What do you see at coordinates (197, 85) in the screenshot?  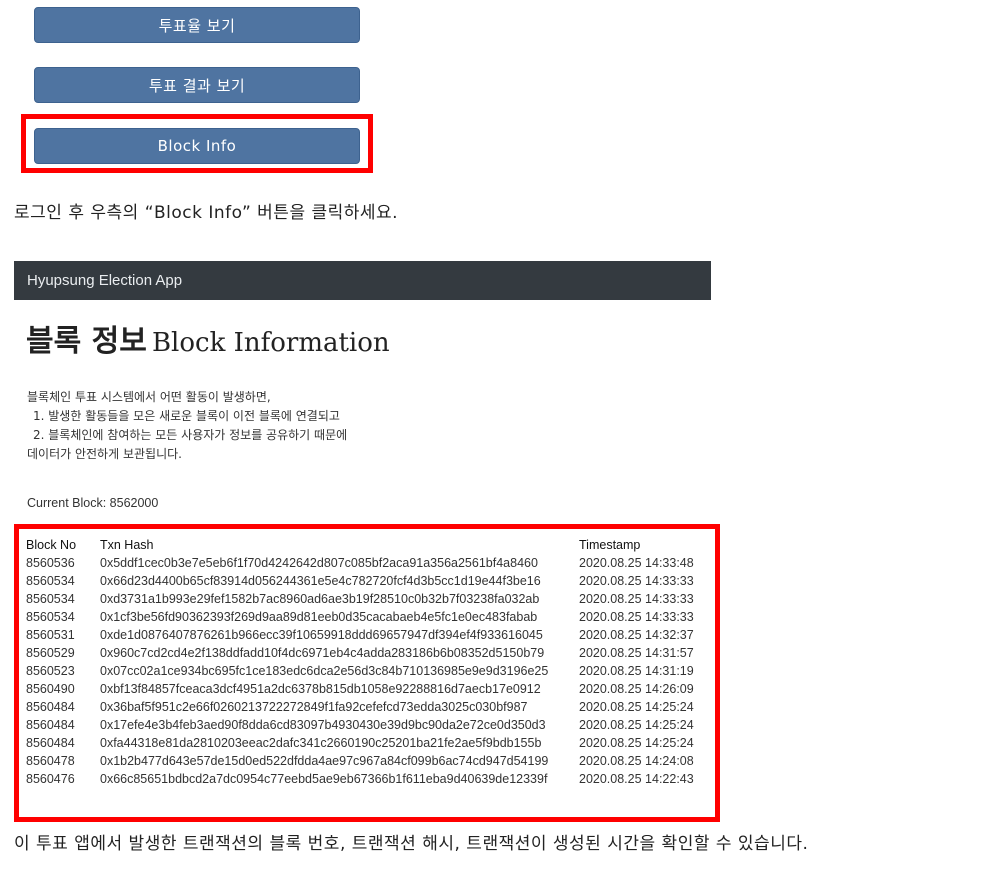 I see `vote-result-button: 투표 결과 보기` at bounding box center [197, 85].